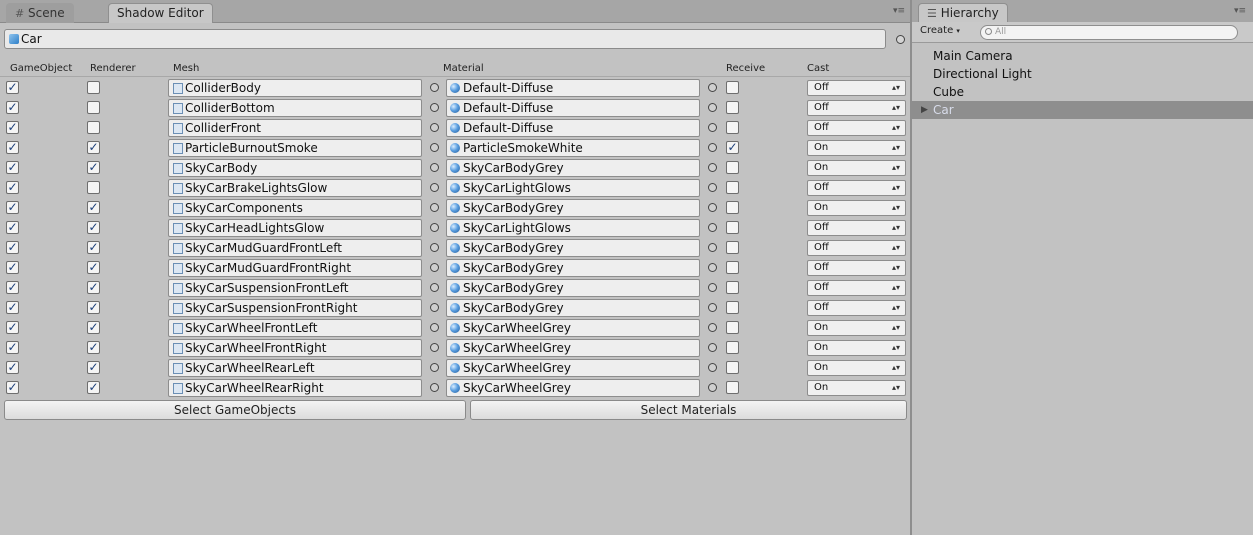 The image size is (1253, 535). Describe the element at coordinates (295, 128) in the screenshot. I see `mesh-field: ColliderFront` at that location.